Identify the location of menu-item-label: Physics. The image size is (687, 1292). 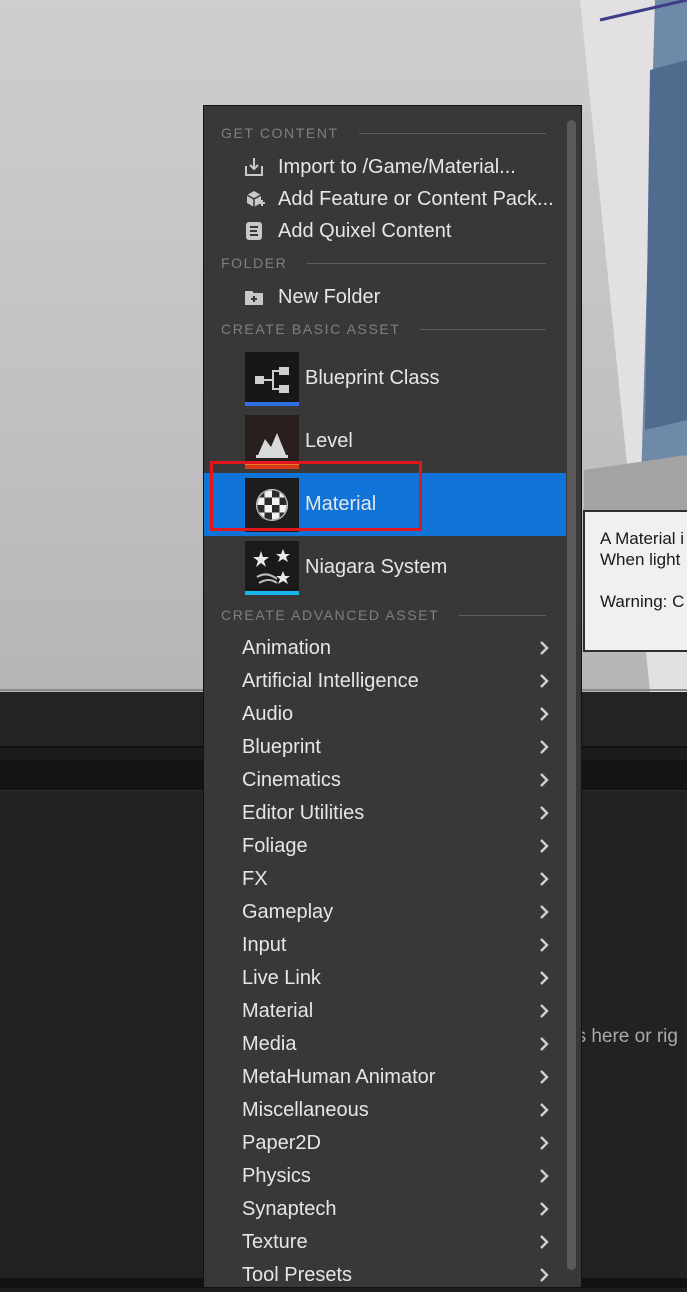
(276, 1176).